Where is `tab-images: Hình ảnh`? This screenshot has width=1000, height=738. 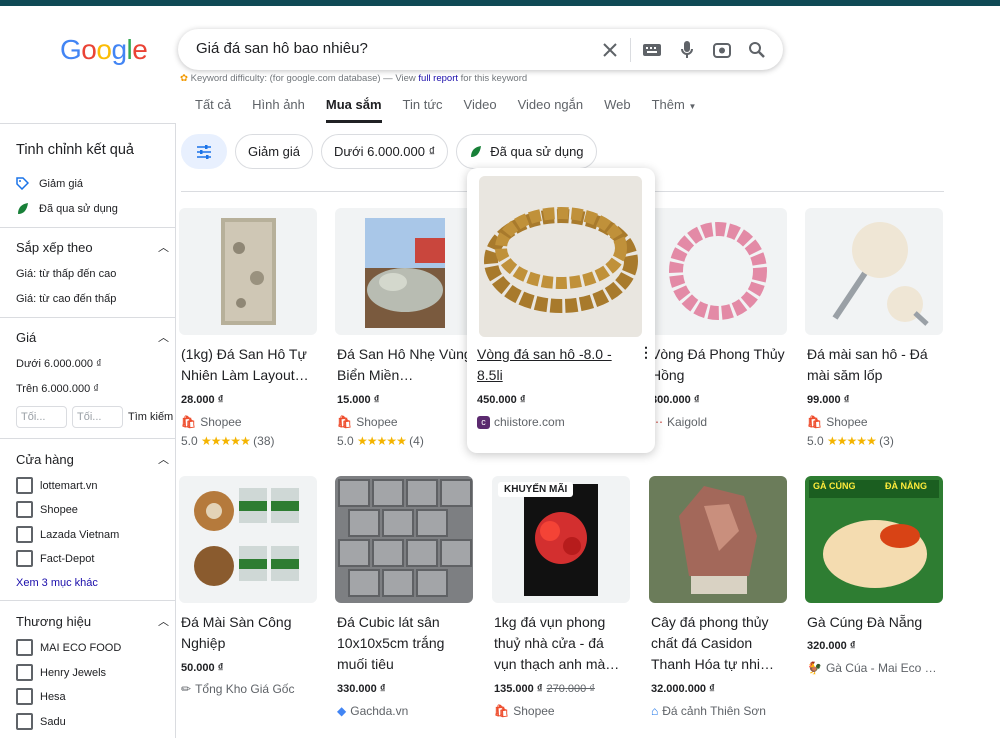 tab-images: Hình ảnh is located at coordinates (278, 110).